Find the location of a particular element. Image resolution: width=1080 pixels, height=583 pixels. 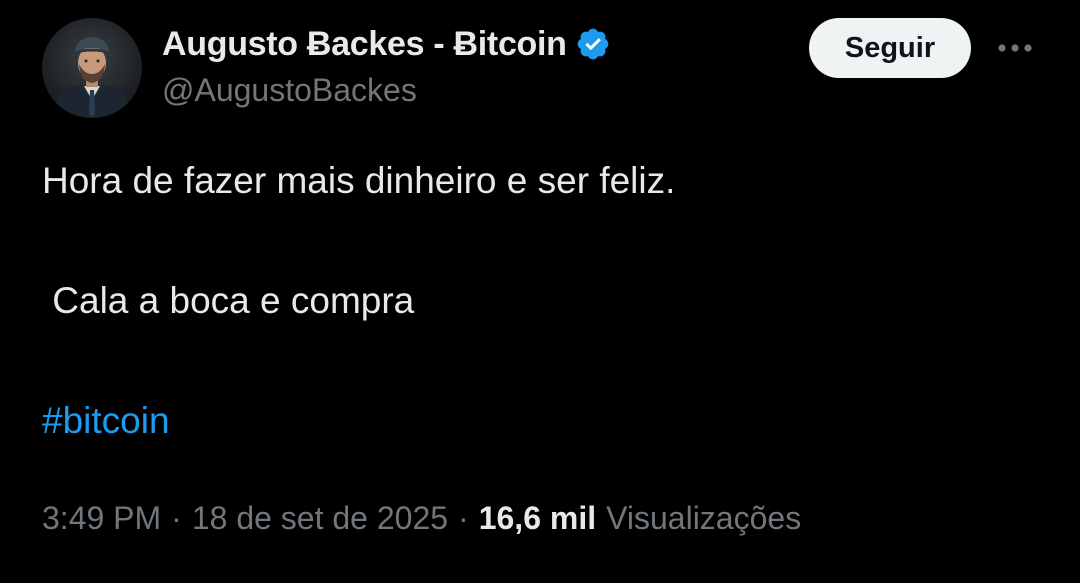

author-display-name: Augusto Ƀackes - Ƀitcoin is located at coordinates (364, 44).